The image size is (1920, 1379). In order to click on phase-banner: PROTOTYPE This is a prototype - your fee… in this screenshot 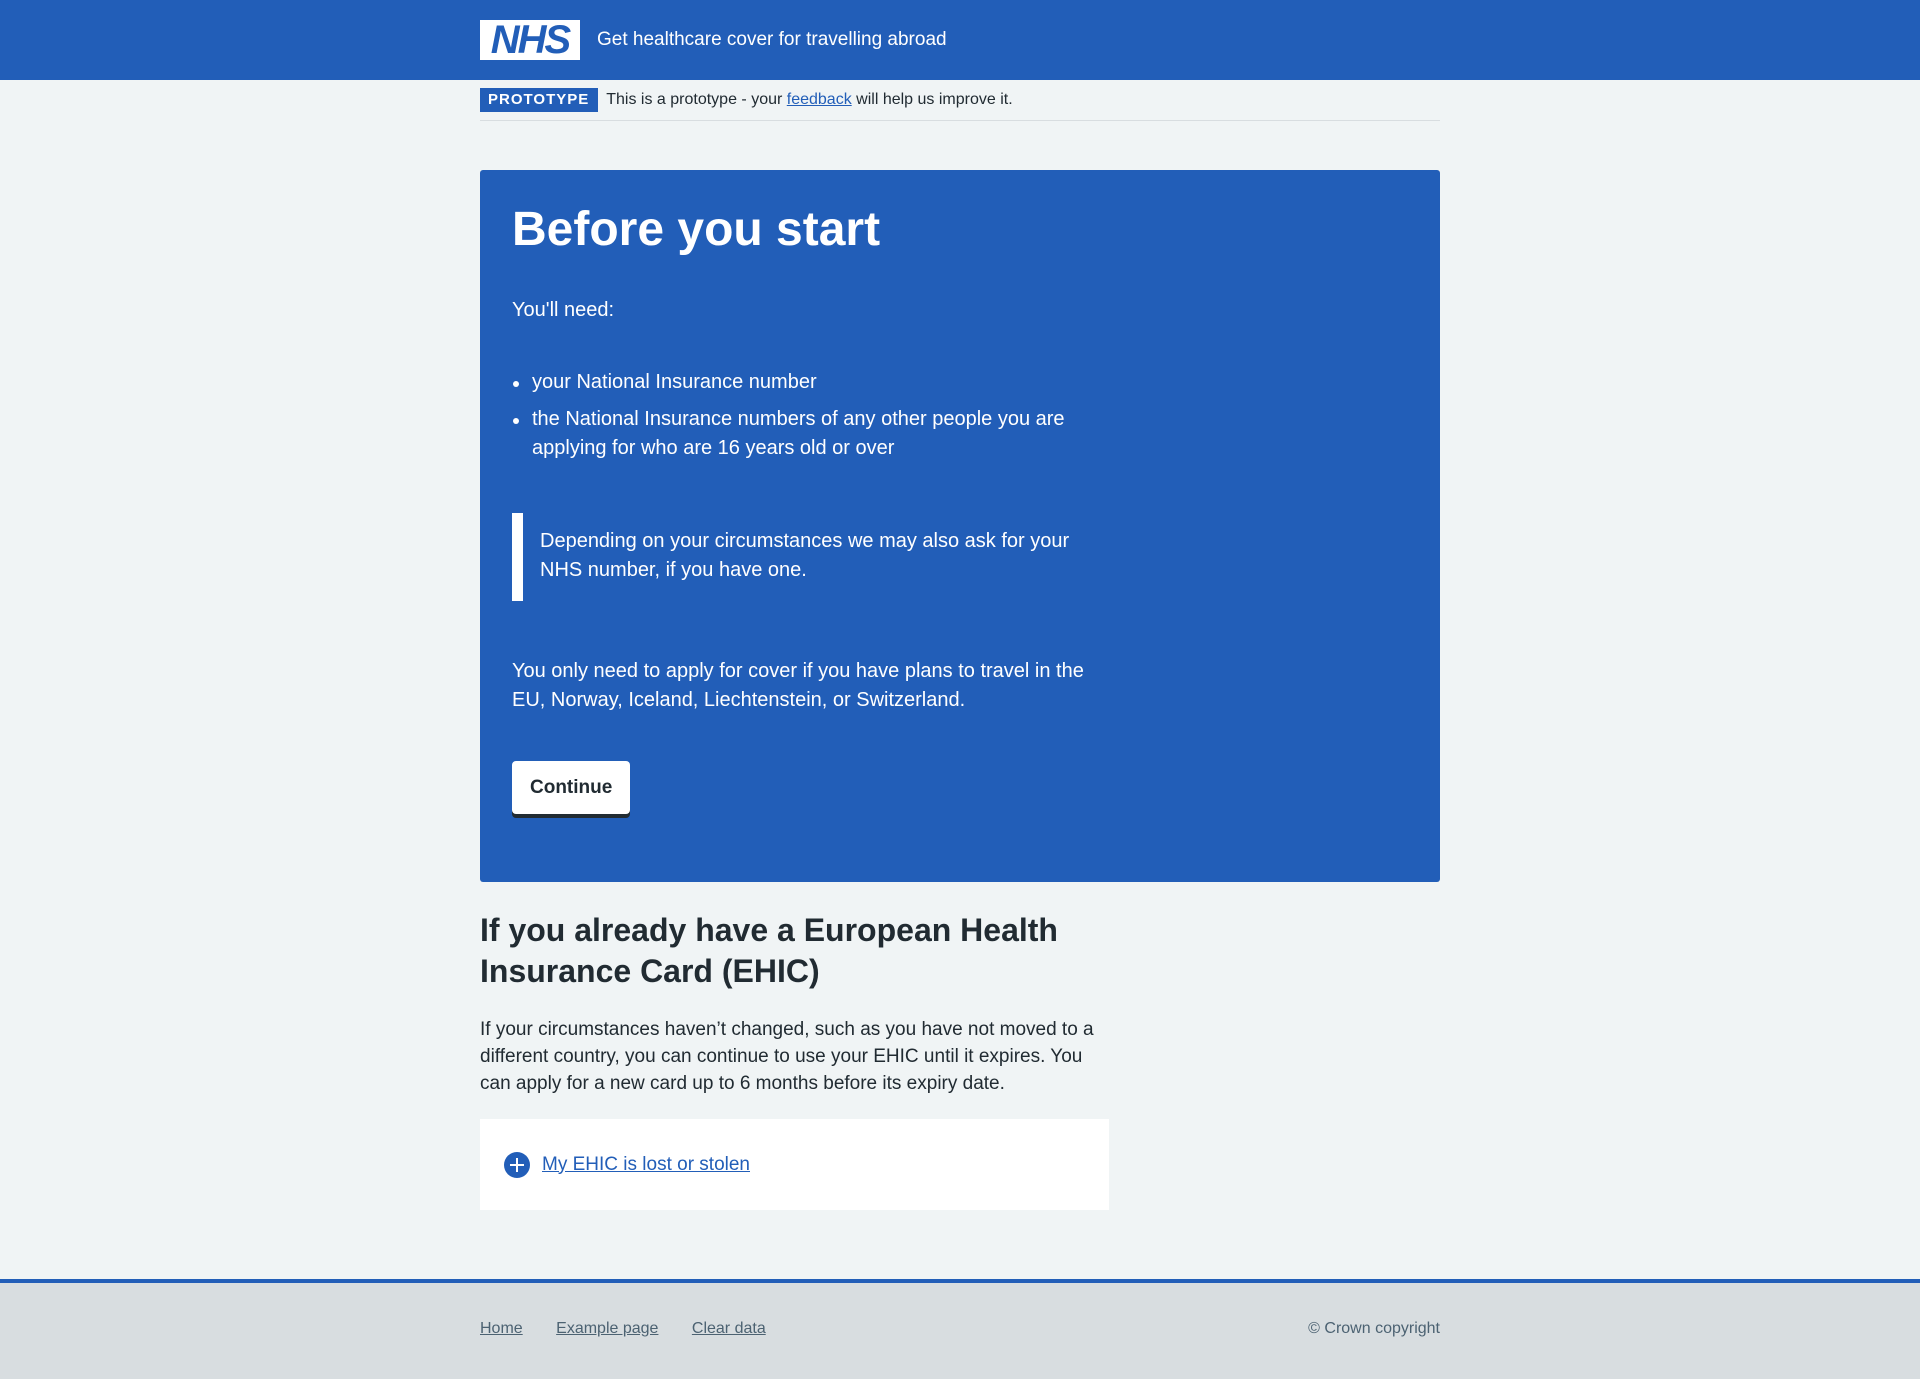, I will do `click(960, 100)`.